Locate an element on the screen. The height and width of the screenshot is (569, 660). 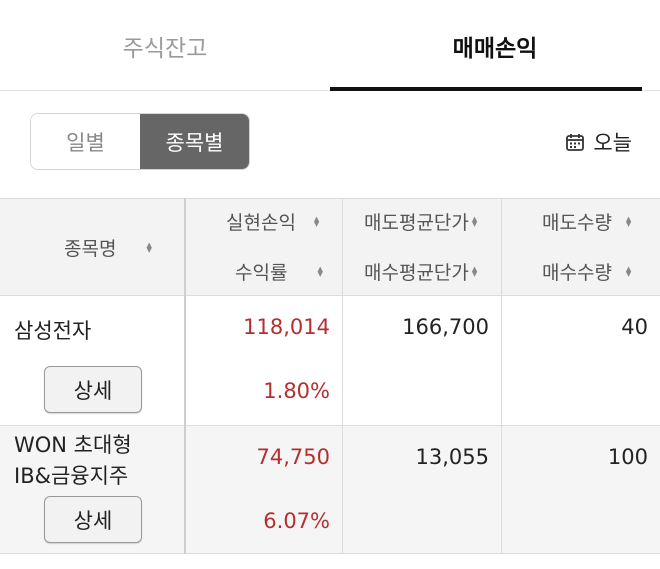
sell-avg-price-value: 166,700 is located at coordinates (445, 327).